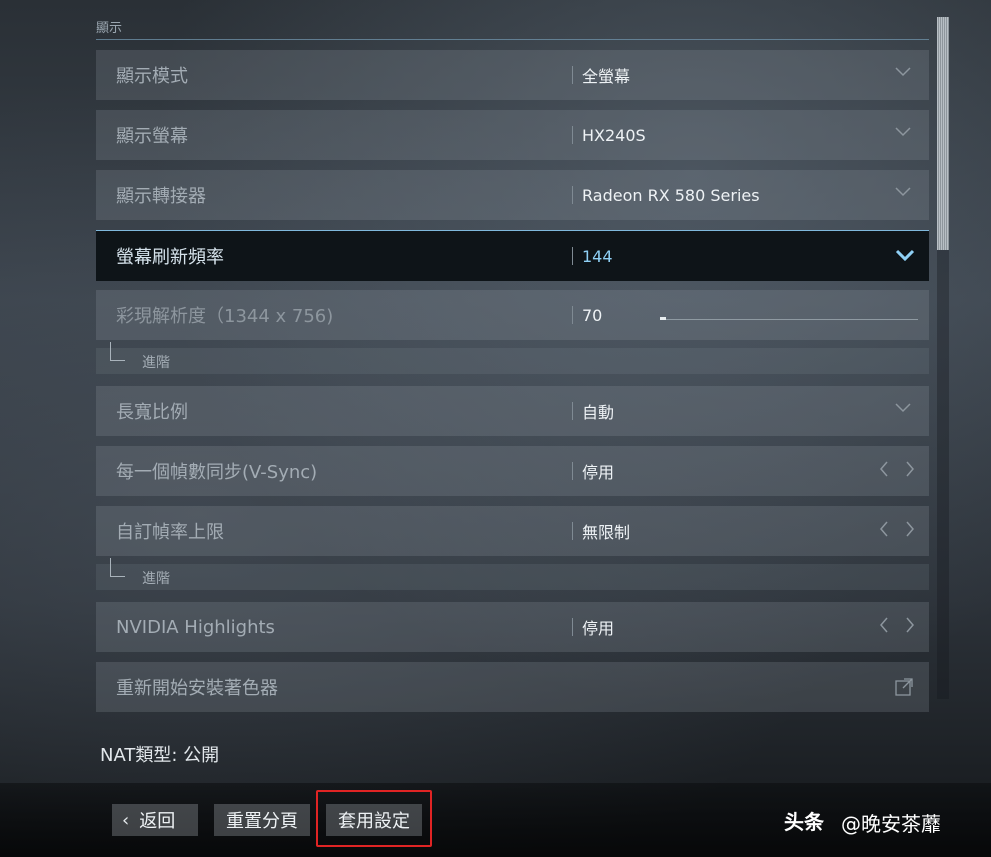 The height and width of the screenshot is (857, 991). What do you see at coordinates (606, 76) in the screenshot?
I see `setting-value: 全螢幕` at bounding box center [606, 76].